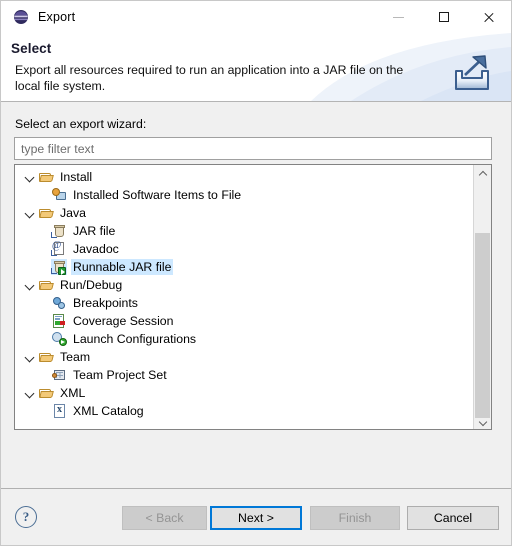 This screenshot has width=512, height=546. I want to click on xml-icon, so click(59, 411).